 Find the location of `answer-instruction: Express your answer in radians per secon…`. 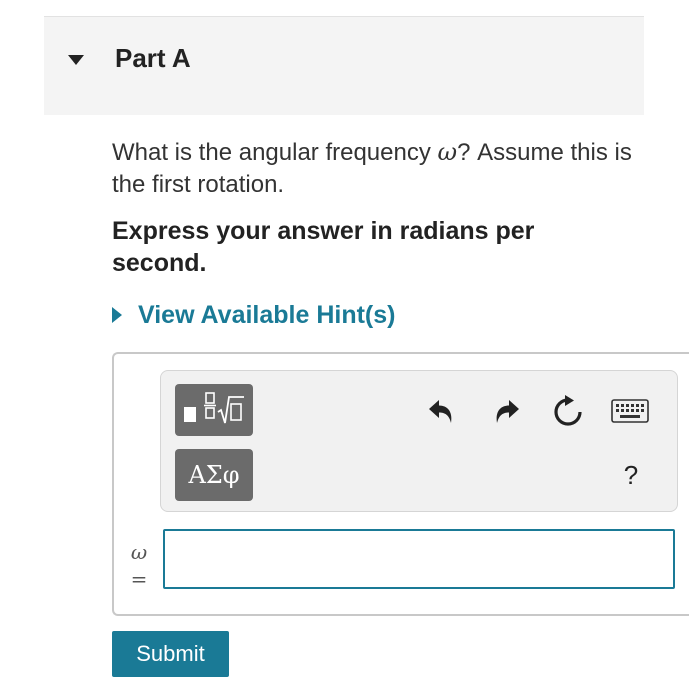

answer-instruction: Express your answer in radians per secon… is located at coordinates (323, 247).